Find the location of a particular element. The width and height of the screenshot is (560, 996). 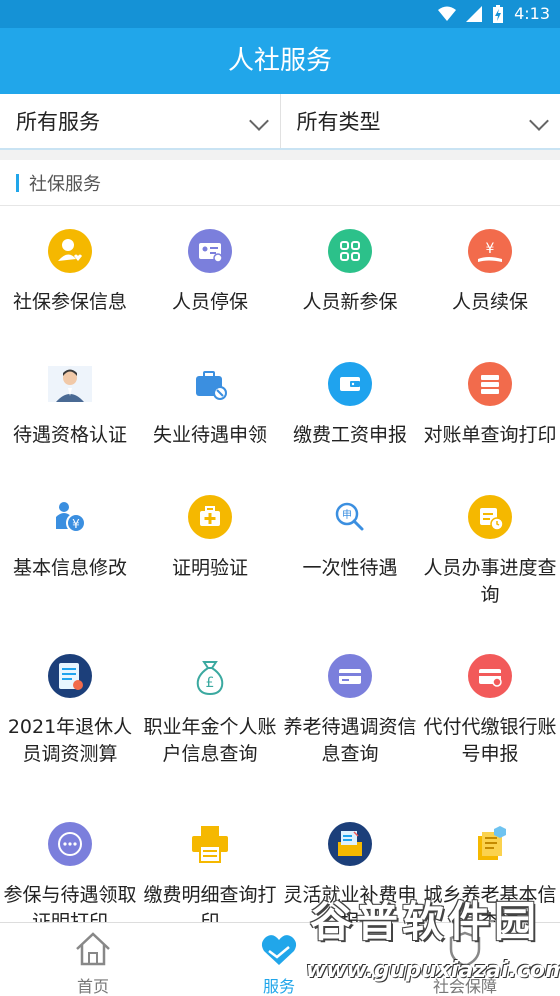

grid-apps-icon is located at coordinates (350, 251).